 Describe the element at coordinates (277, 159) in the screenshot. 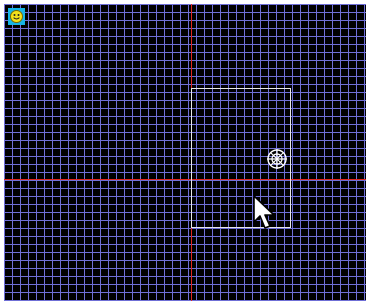

I see `crosshair-icon` at that location.